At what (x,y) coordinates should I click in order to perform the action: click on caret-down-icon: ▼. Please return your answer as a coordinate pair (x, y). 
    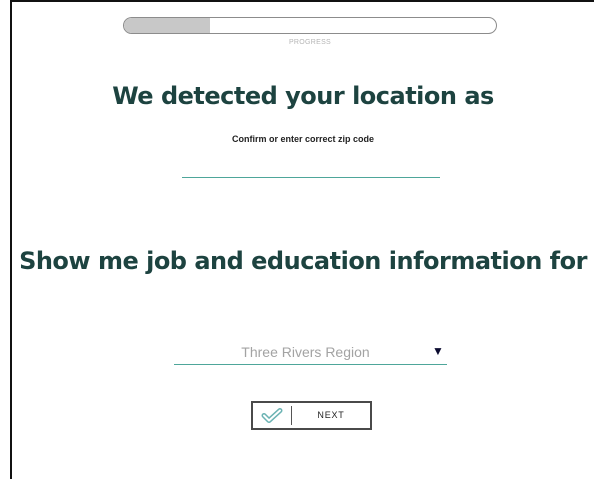
    Looking at the image, I should click on (438, 351).